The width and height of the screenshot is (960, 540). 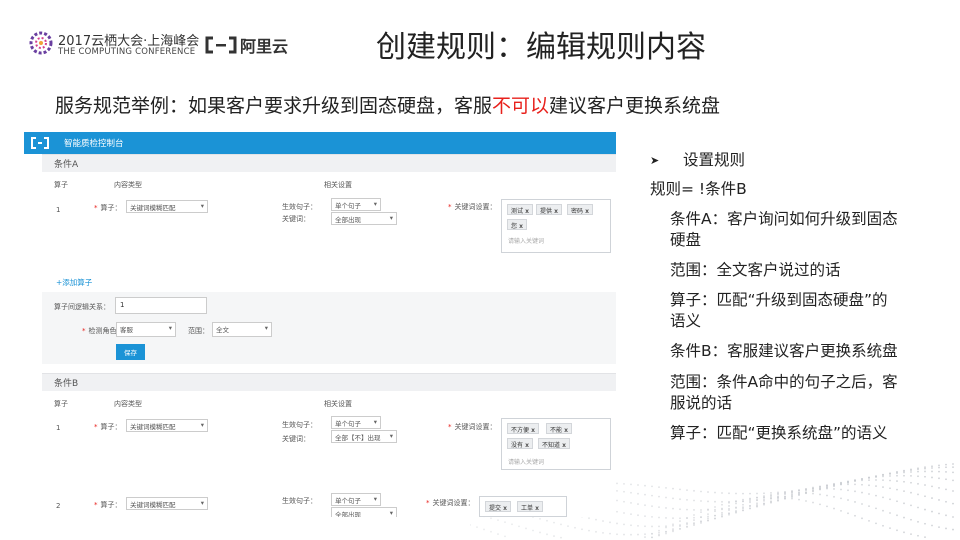 I want to click on subtitle-highlight: 不可以, so click(x=521, y=106).